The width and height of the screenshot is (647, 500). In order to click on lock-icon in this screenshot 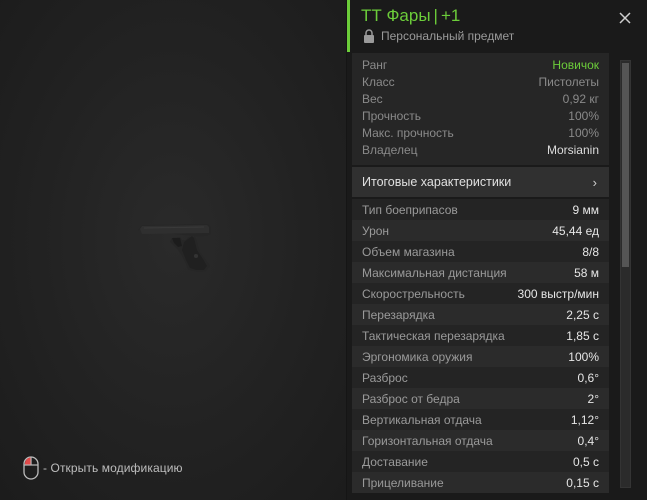, I will do `click(369, 36)`.